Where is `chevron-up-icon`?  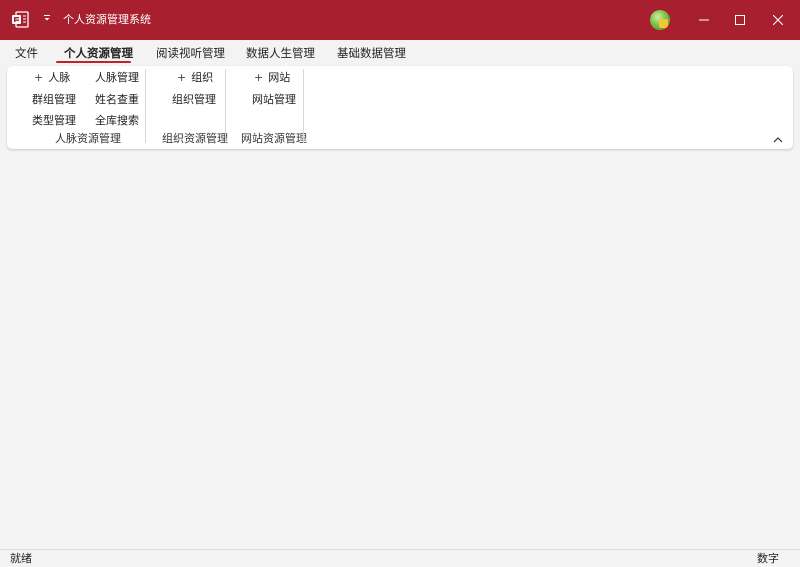
chevron-up-icon is located at coordinates (778, 140).